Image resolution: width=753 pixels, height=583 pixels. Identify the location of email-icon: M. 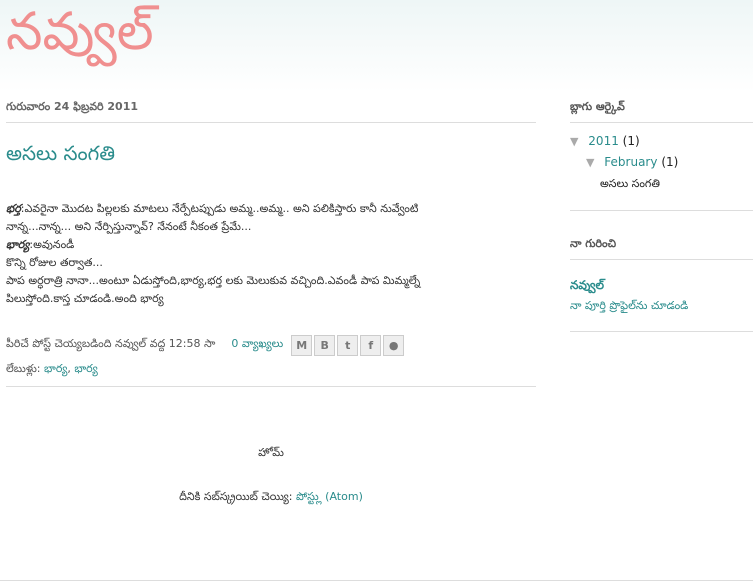
(302, 345).